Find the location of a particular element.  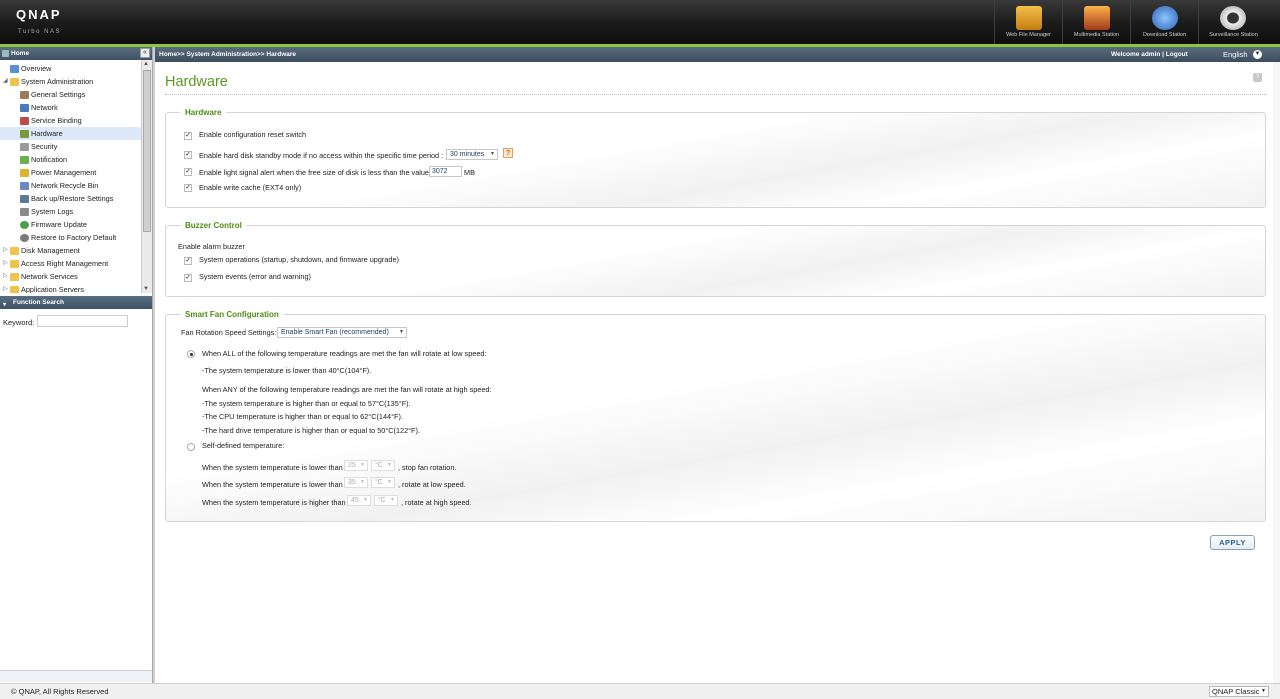

scrollbar-thumb is located at coordinates (147, 151).